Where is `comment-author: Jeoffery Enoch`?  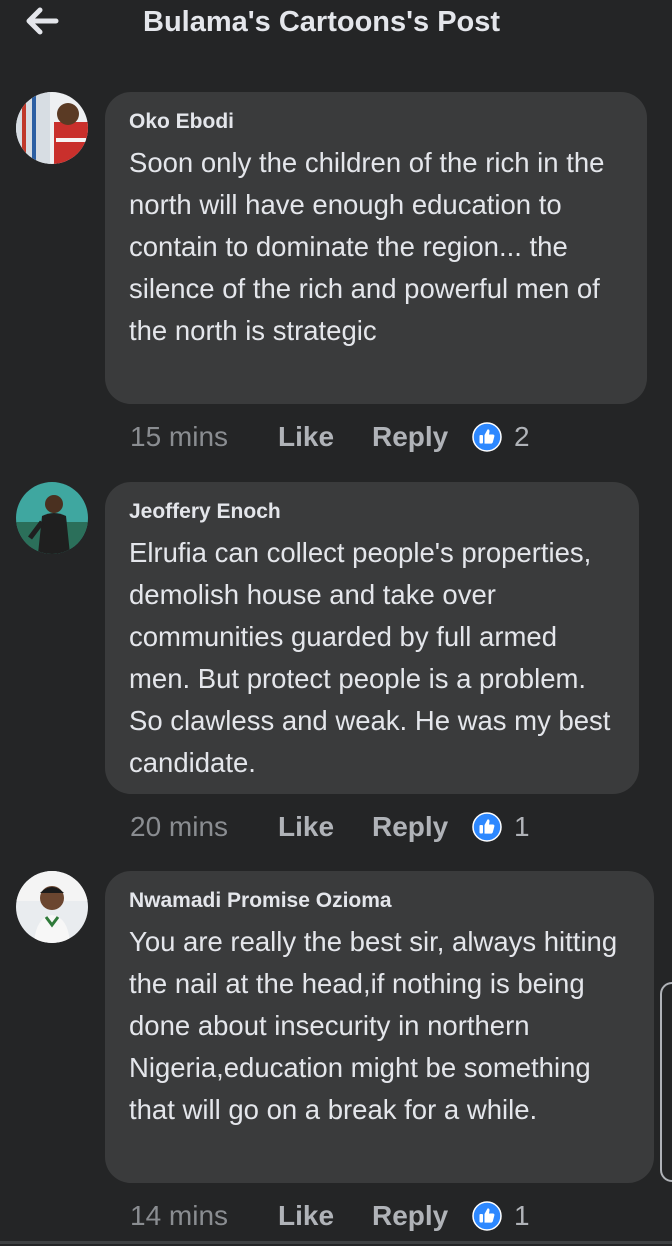 comment-author: Jeoffery Enoch is located at coordinates (205, 512).